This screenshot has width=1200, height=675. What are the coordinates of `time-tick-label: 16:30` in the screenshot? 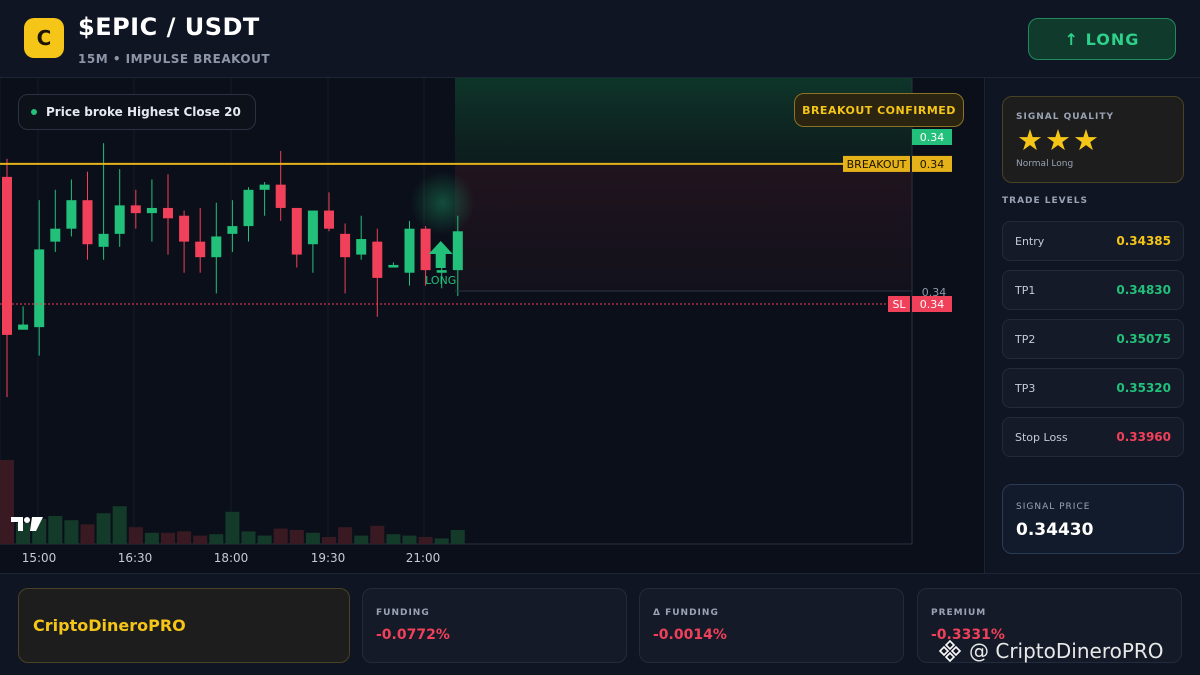 It's located at (135, 558).